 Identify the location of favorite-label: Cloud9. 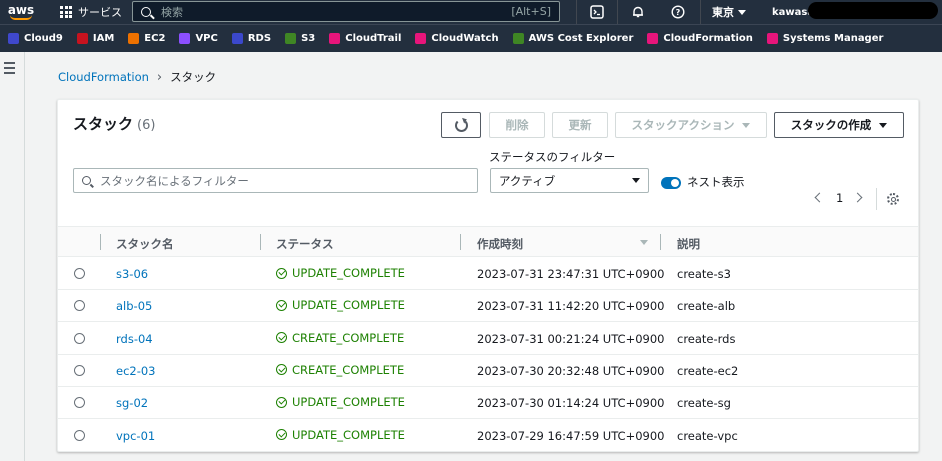
(43, 38).